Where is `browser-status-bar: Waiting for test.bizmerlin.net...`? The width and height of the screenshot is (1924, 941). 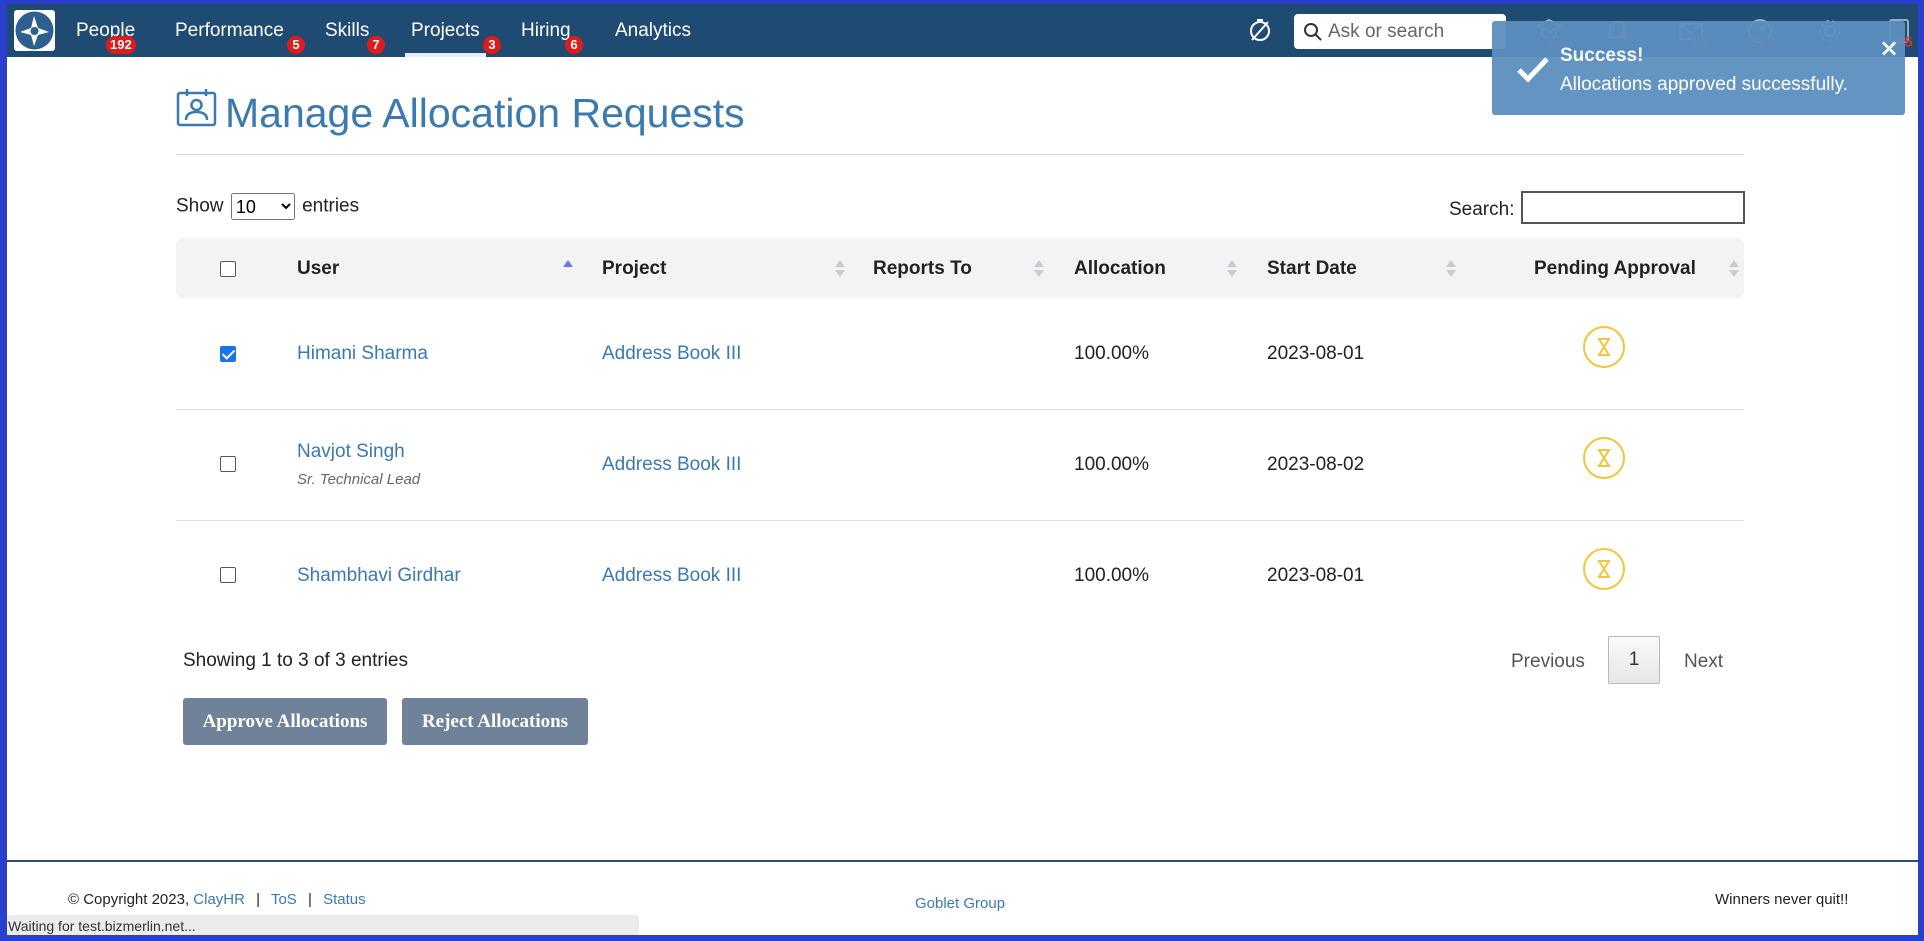 browser-status-bar: Waiting for test.bizmerlin.net... is located at coordinates (323, 925).